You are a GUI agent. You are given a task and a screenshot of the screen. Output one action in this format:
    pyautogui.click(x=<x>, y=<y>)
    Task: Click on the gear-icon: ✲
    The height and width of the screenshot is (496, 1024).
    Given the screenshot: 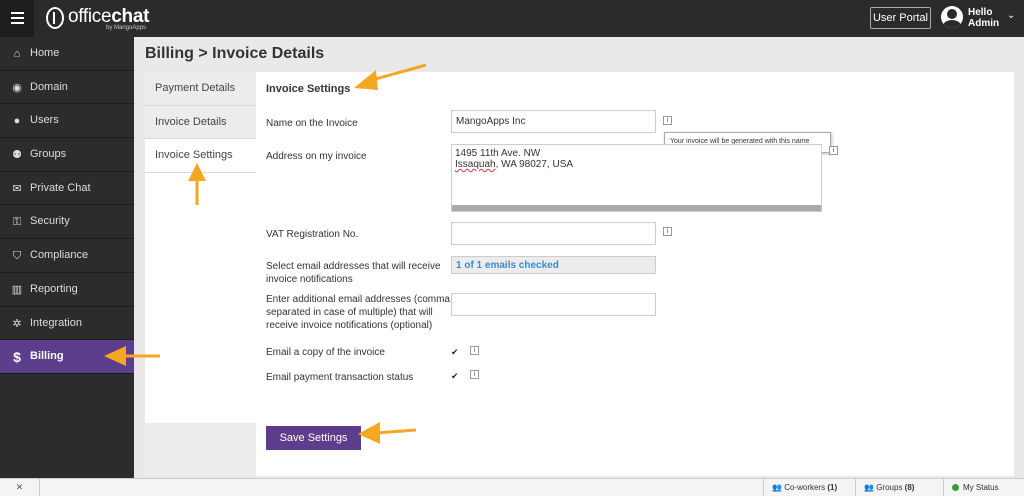 What is the action you would take?
    pyautogui.click(x=17, y=323)
    